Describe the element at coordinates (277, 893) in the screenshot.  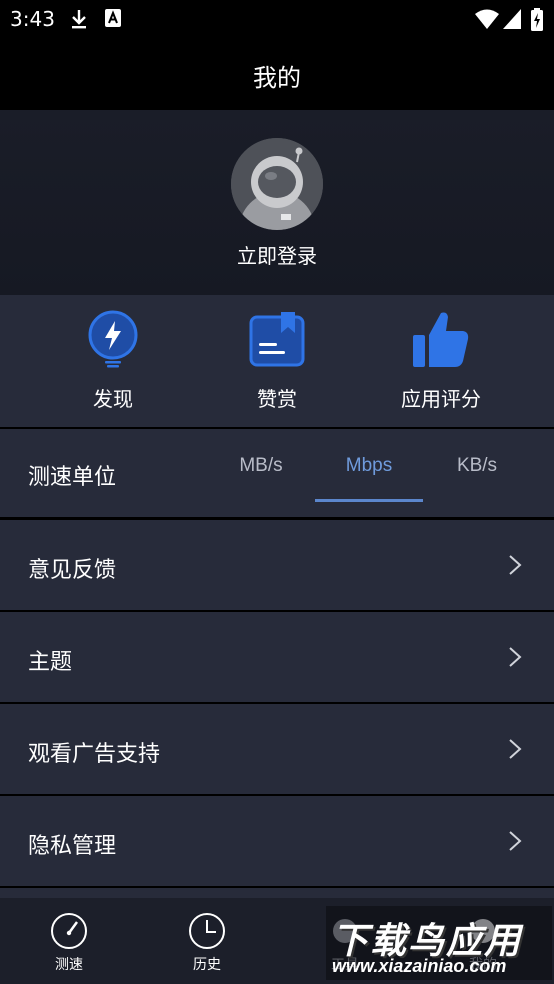
I see `menu-item-partial` at that location.